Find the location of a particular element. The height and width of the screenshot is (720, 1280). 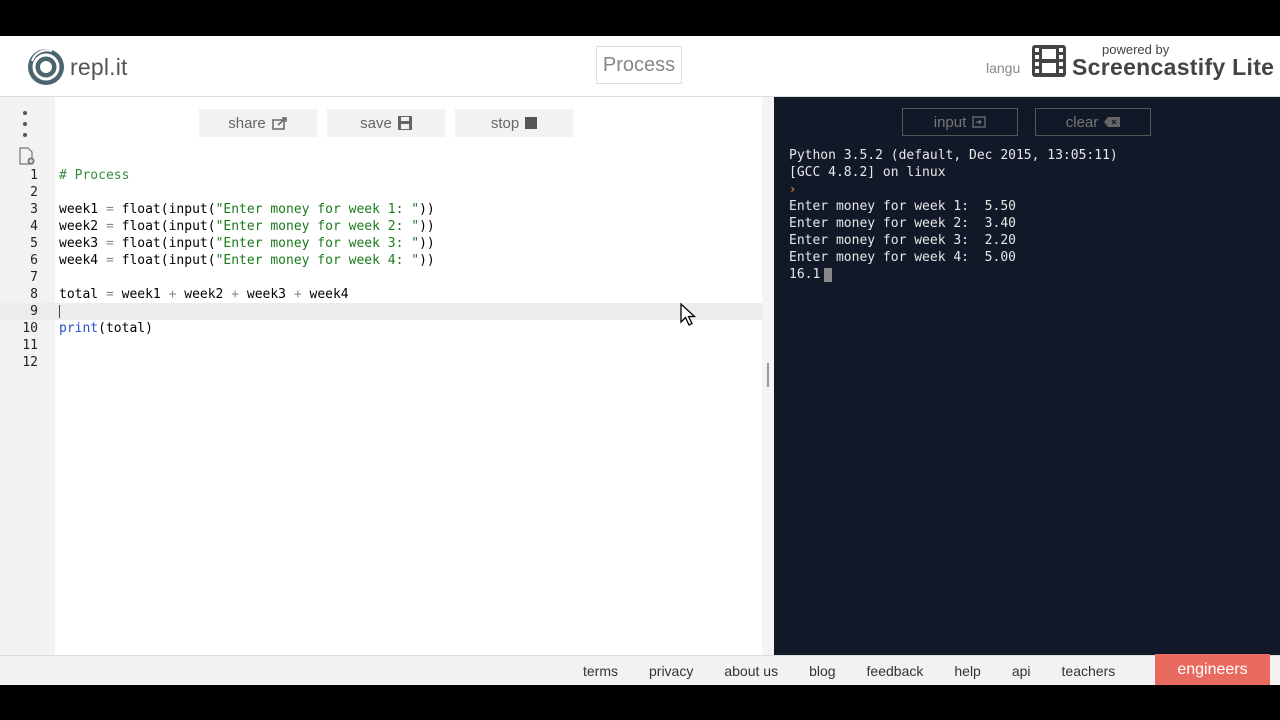

clear-button: clear is located at coordinates (1093, 122).